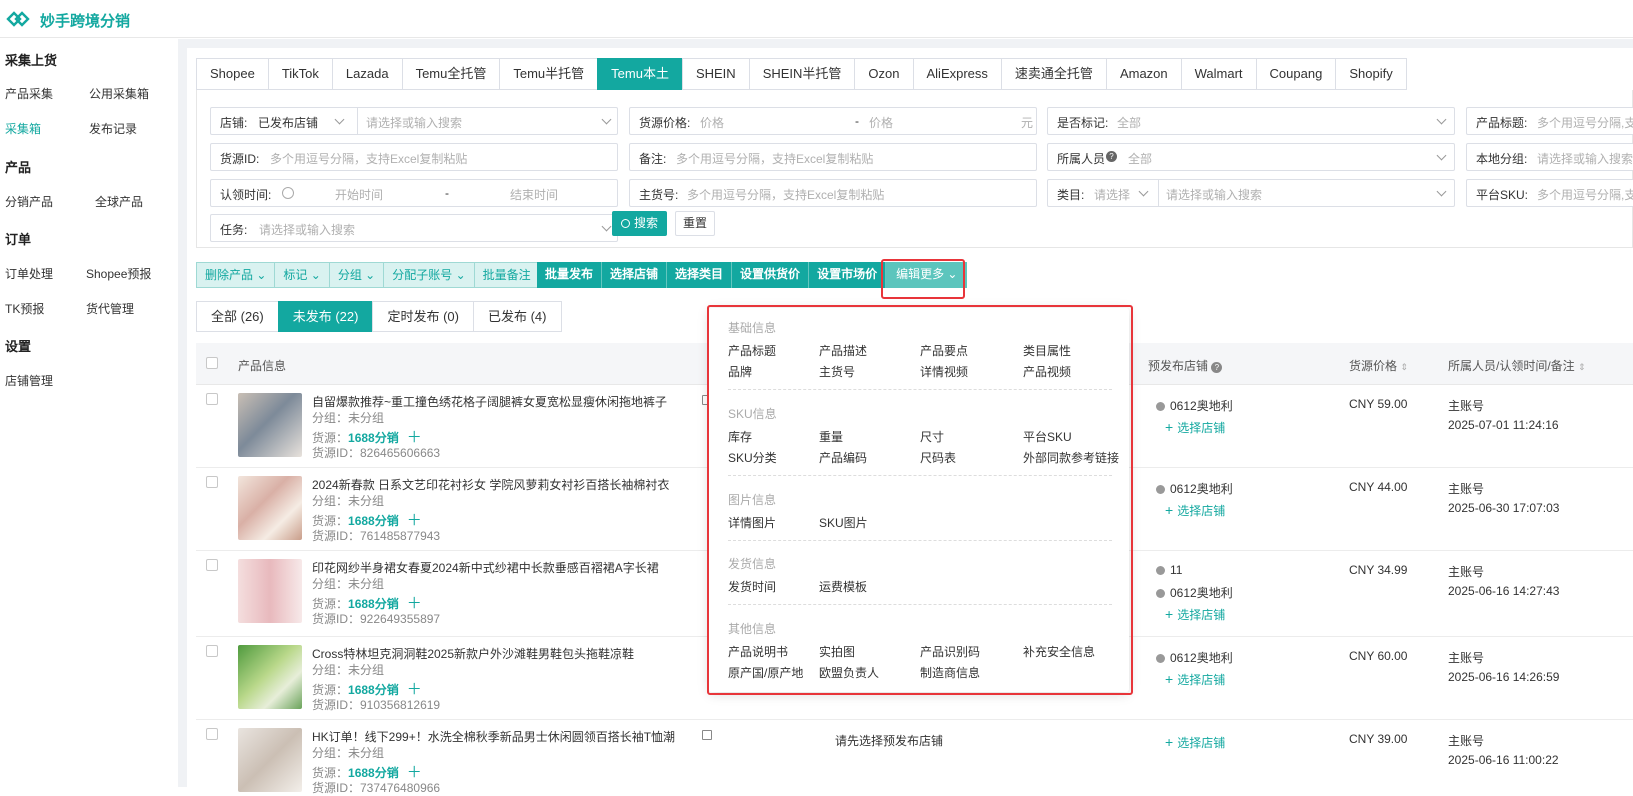 The width and height of the screenshot is (1633, 796). Describe the element at coordinates (237, 316) in the screenshot. I see `tab-status-all: 全部 (26)` at that location.